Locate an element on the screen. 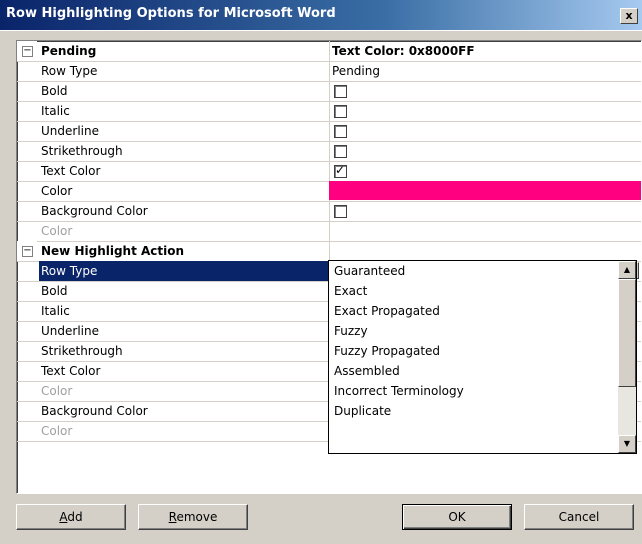  property-row: Underline is located at coordinates (329, 131).